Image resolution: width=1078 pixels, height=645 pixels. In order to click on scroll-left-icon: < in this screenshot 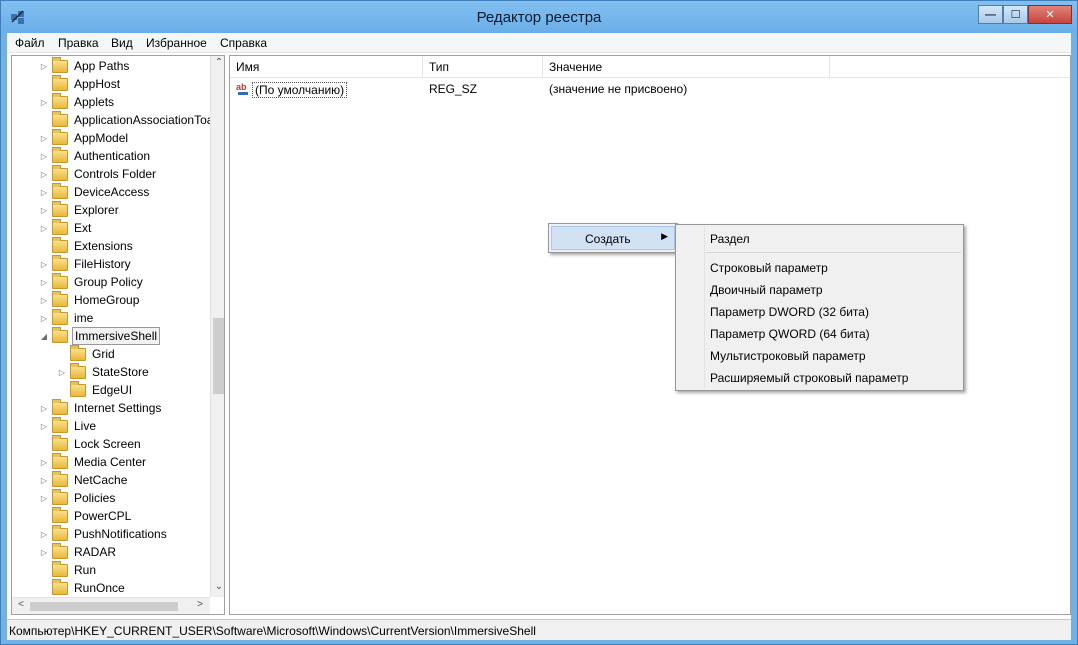, I will do `click(21, 604)`.